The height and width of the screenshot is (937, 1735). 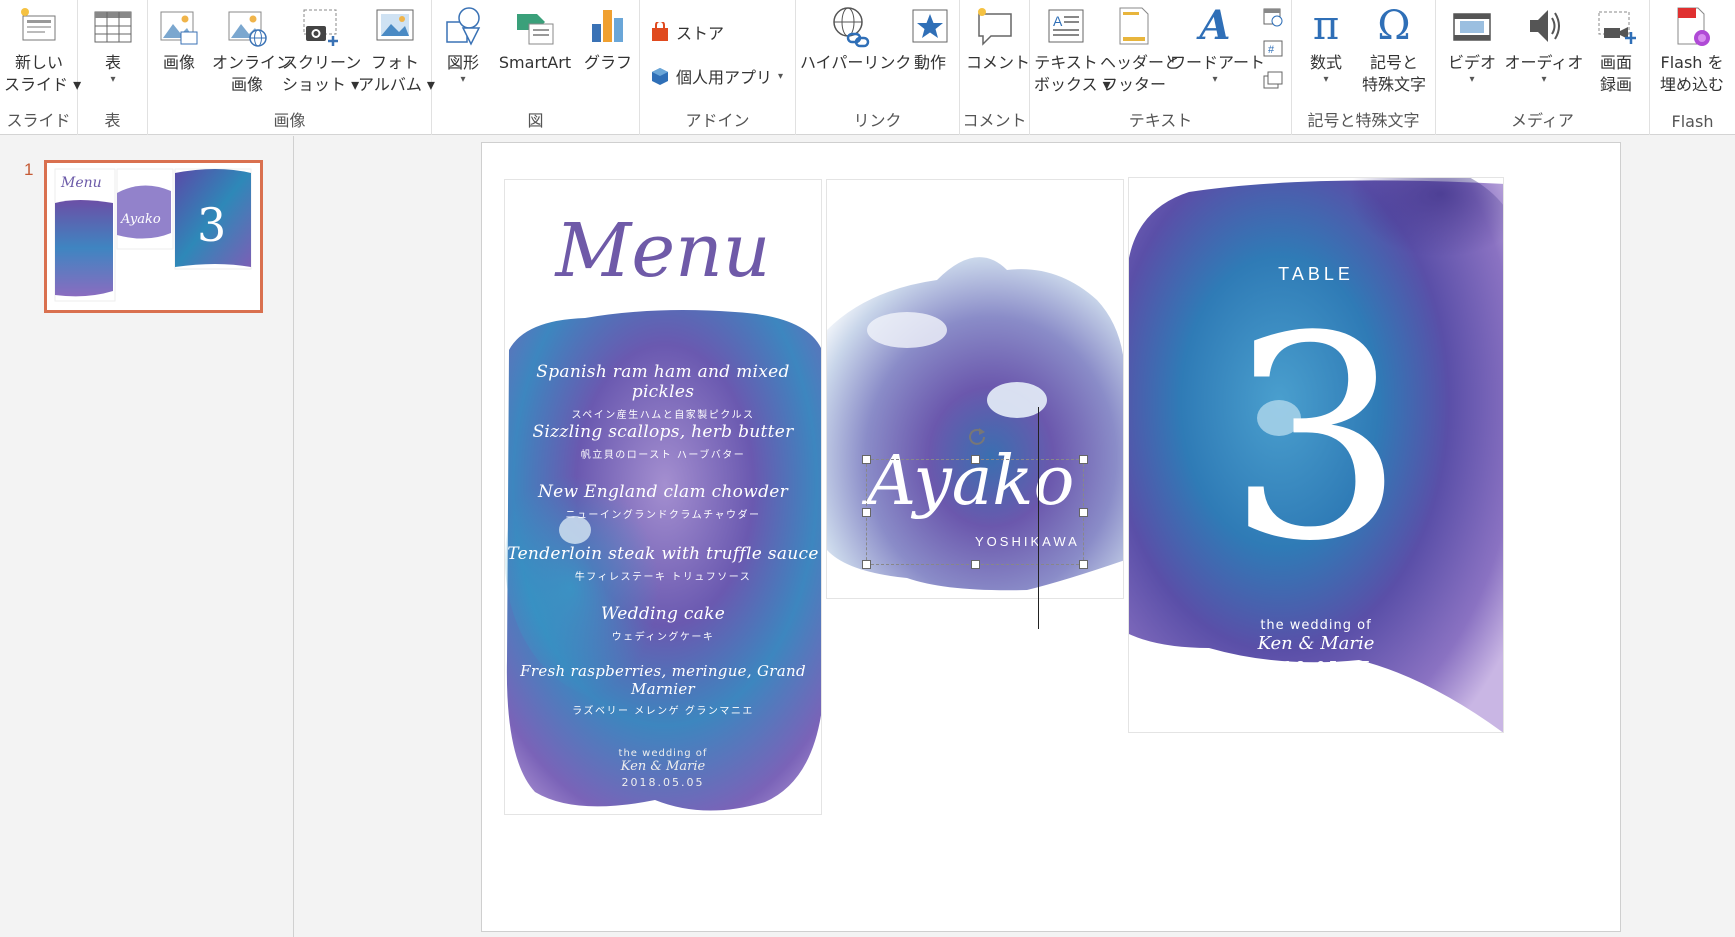 I want to click on ribbon-group-links: ハイパーリンク 動作 リンク, so click(x=878, y=67).